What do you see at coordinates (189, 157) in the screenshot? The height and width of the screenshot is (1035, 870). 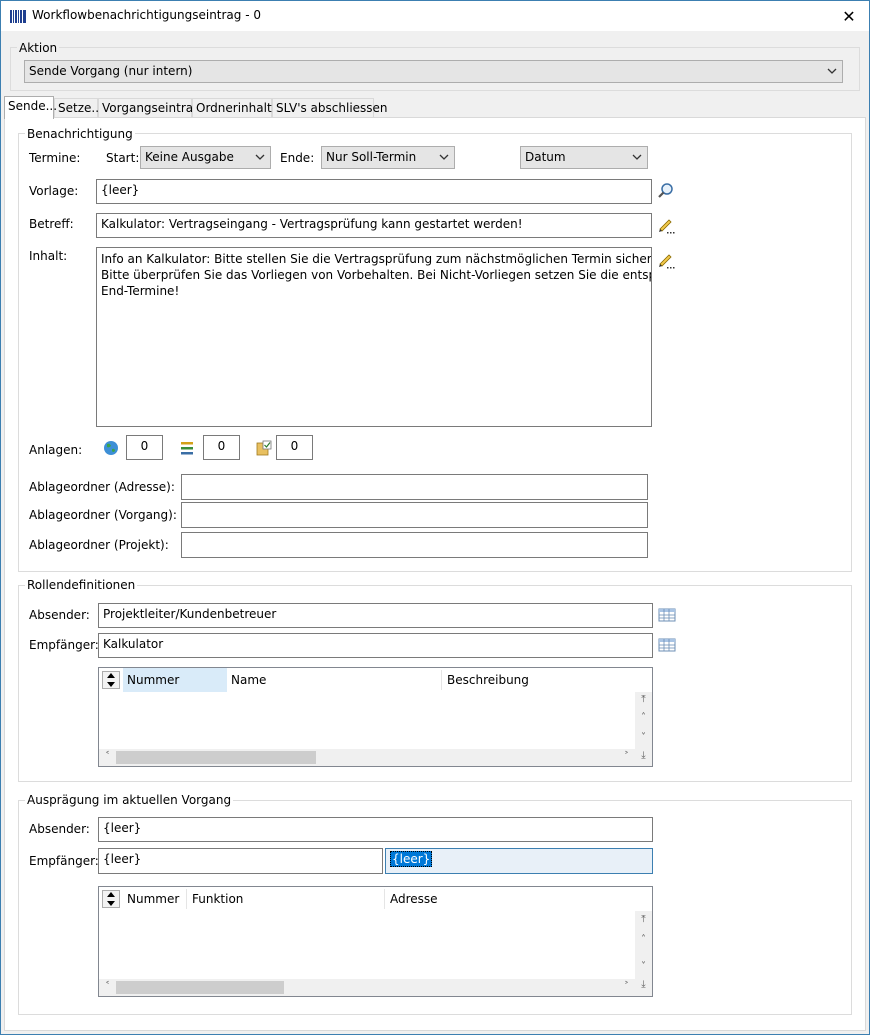 I see `start-select-value: Keine Ausgabe` at bounding box center [189, 157].